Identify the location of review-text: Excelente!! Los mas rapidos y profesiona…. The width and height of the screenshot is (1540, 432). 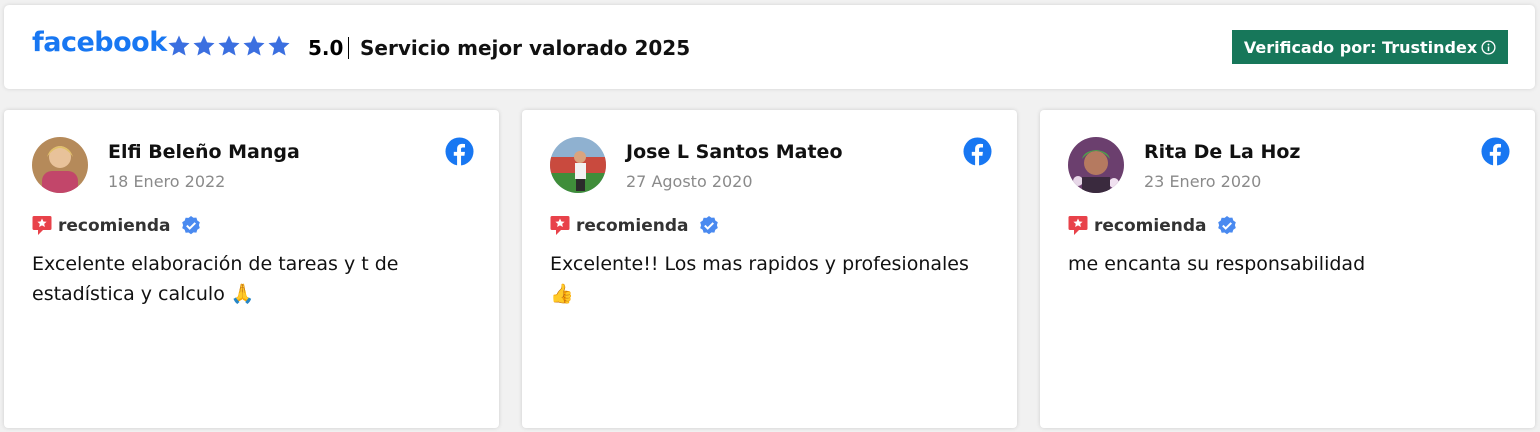
(759, 279).